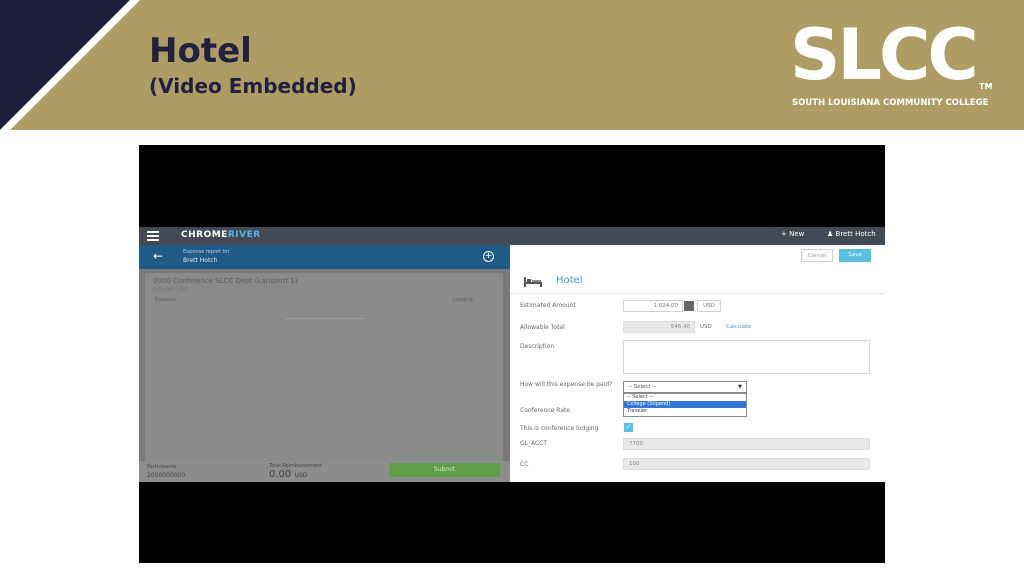 The width and height of the screenshot is (1024, 575). I want to click on slide-title: Hotel, so click(200, 51).